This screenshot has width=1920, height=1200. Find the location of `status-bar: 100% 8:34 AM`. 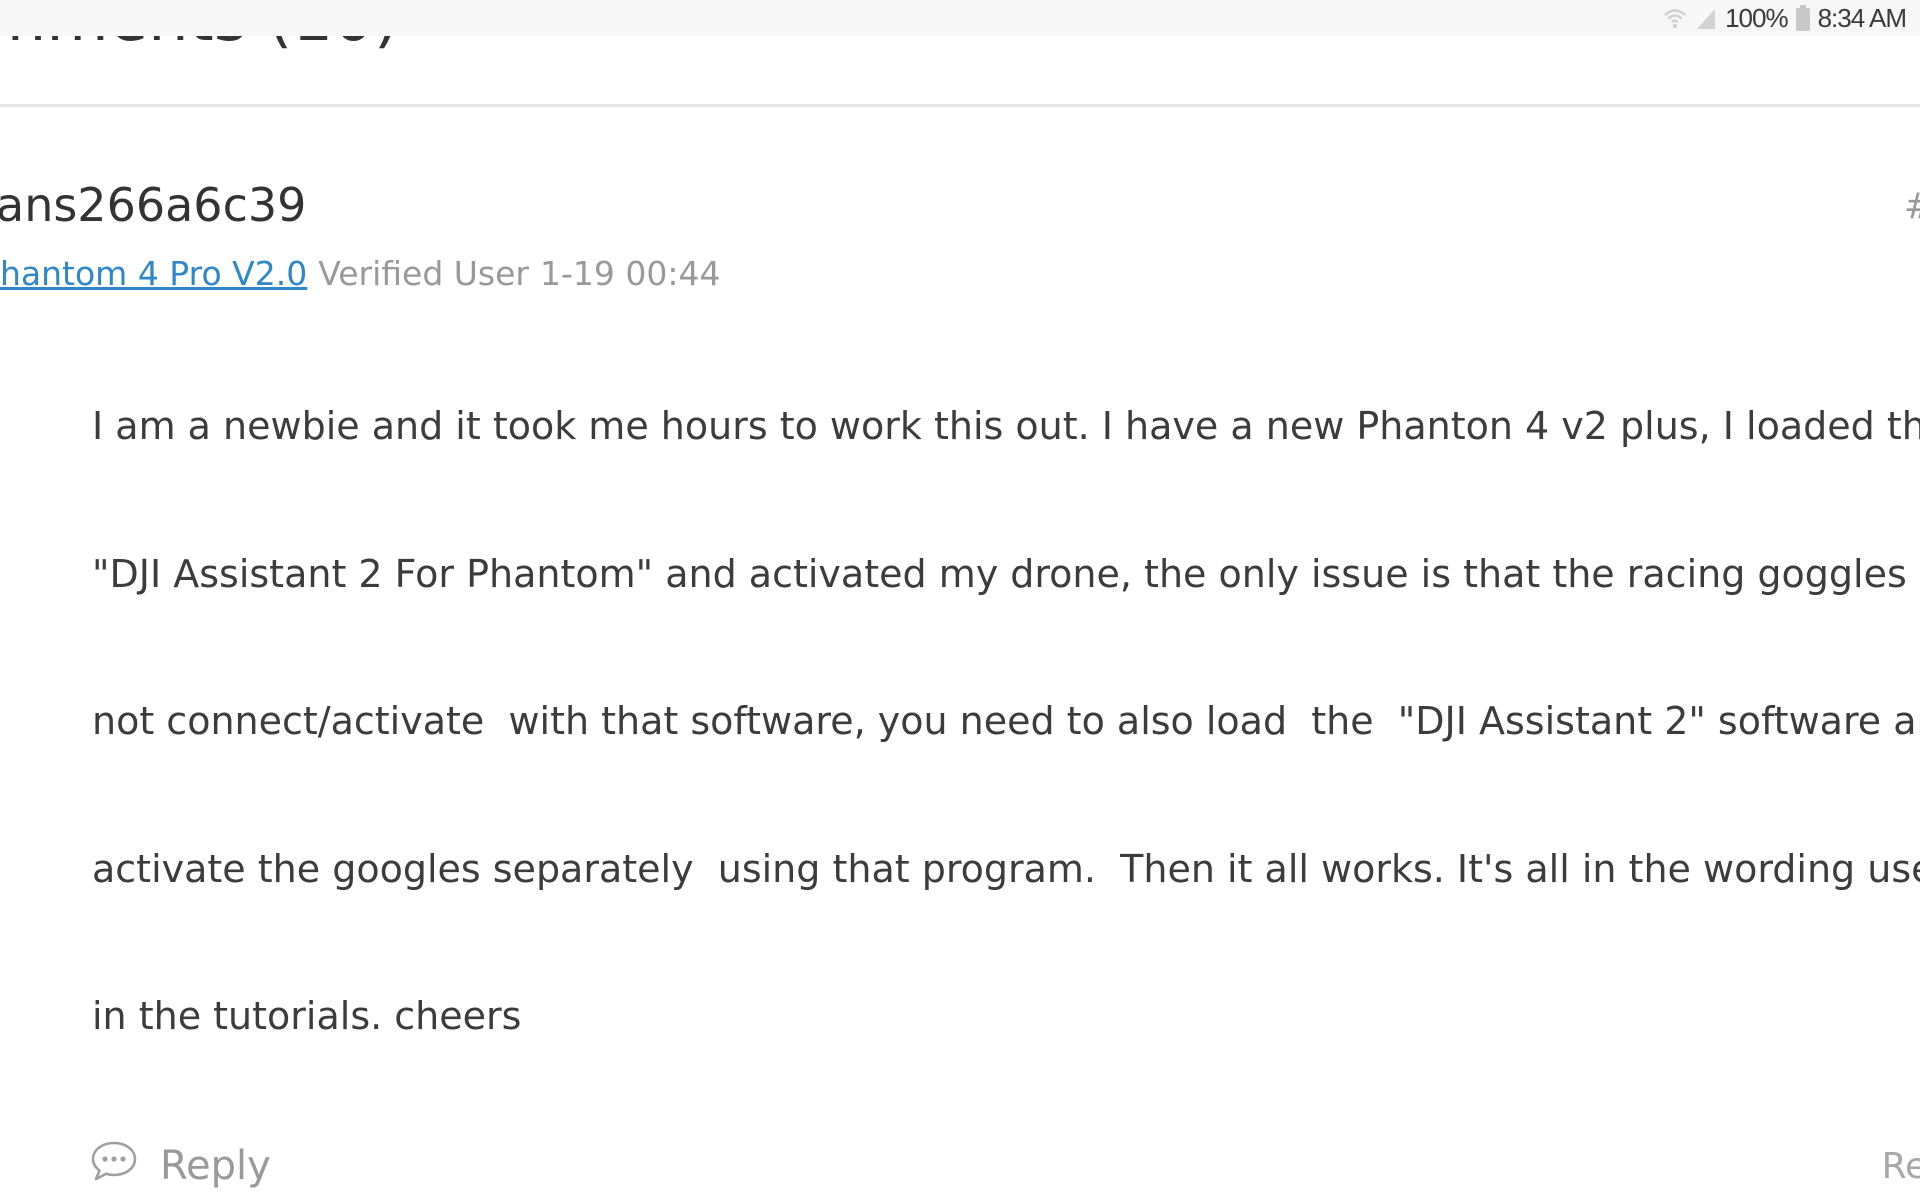

status-bar: 100% 8:34 AM is located at coordinates (960, 18).